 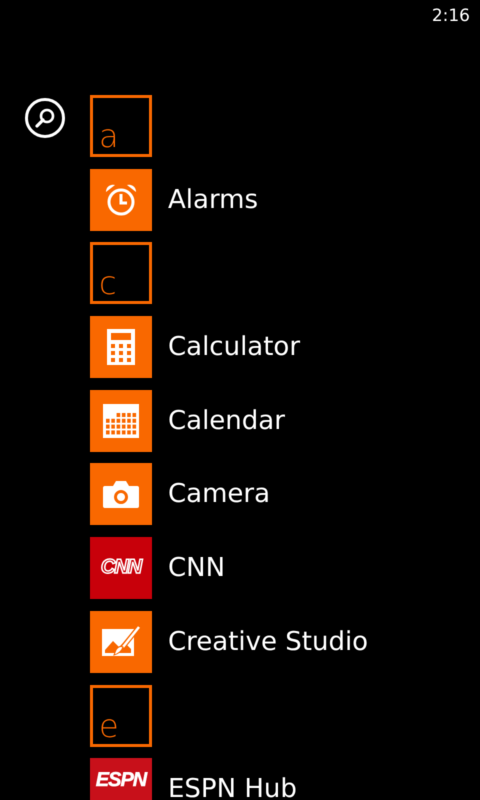 What do you see at coordinates (213, 199) in the screenshot?
I see `app-name: Alarms` at bounding box center [213, 199].